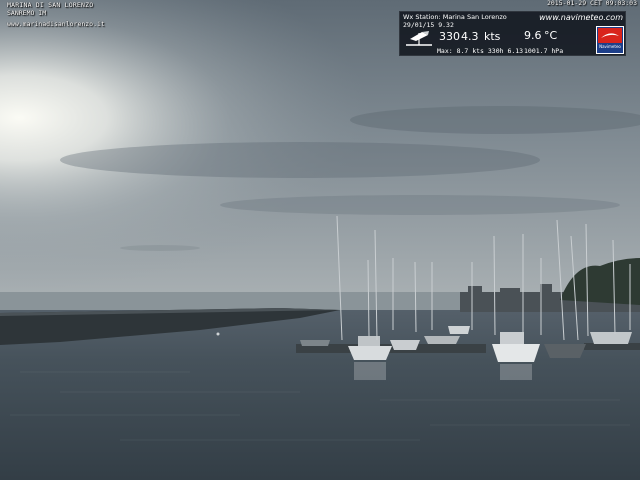  I want to click on navimeteo-logo-label: Navimeteo, so click(610, 46).